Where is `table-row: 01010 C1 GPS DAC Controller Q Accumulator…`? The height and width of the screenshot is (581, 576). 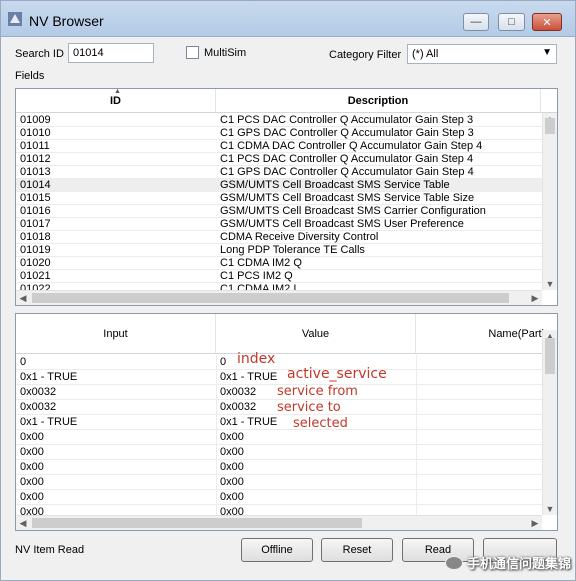 table-row: 01010 C1 GPS DAC Controller Q Accumulator… is located at coordinates (279, 133).